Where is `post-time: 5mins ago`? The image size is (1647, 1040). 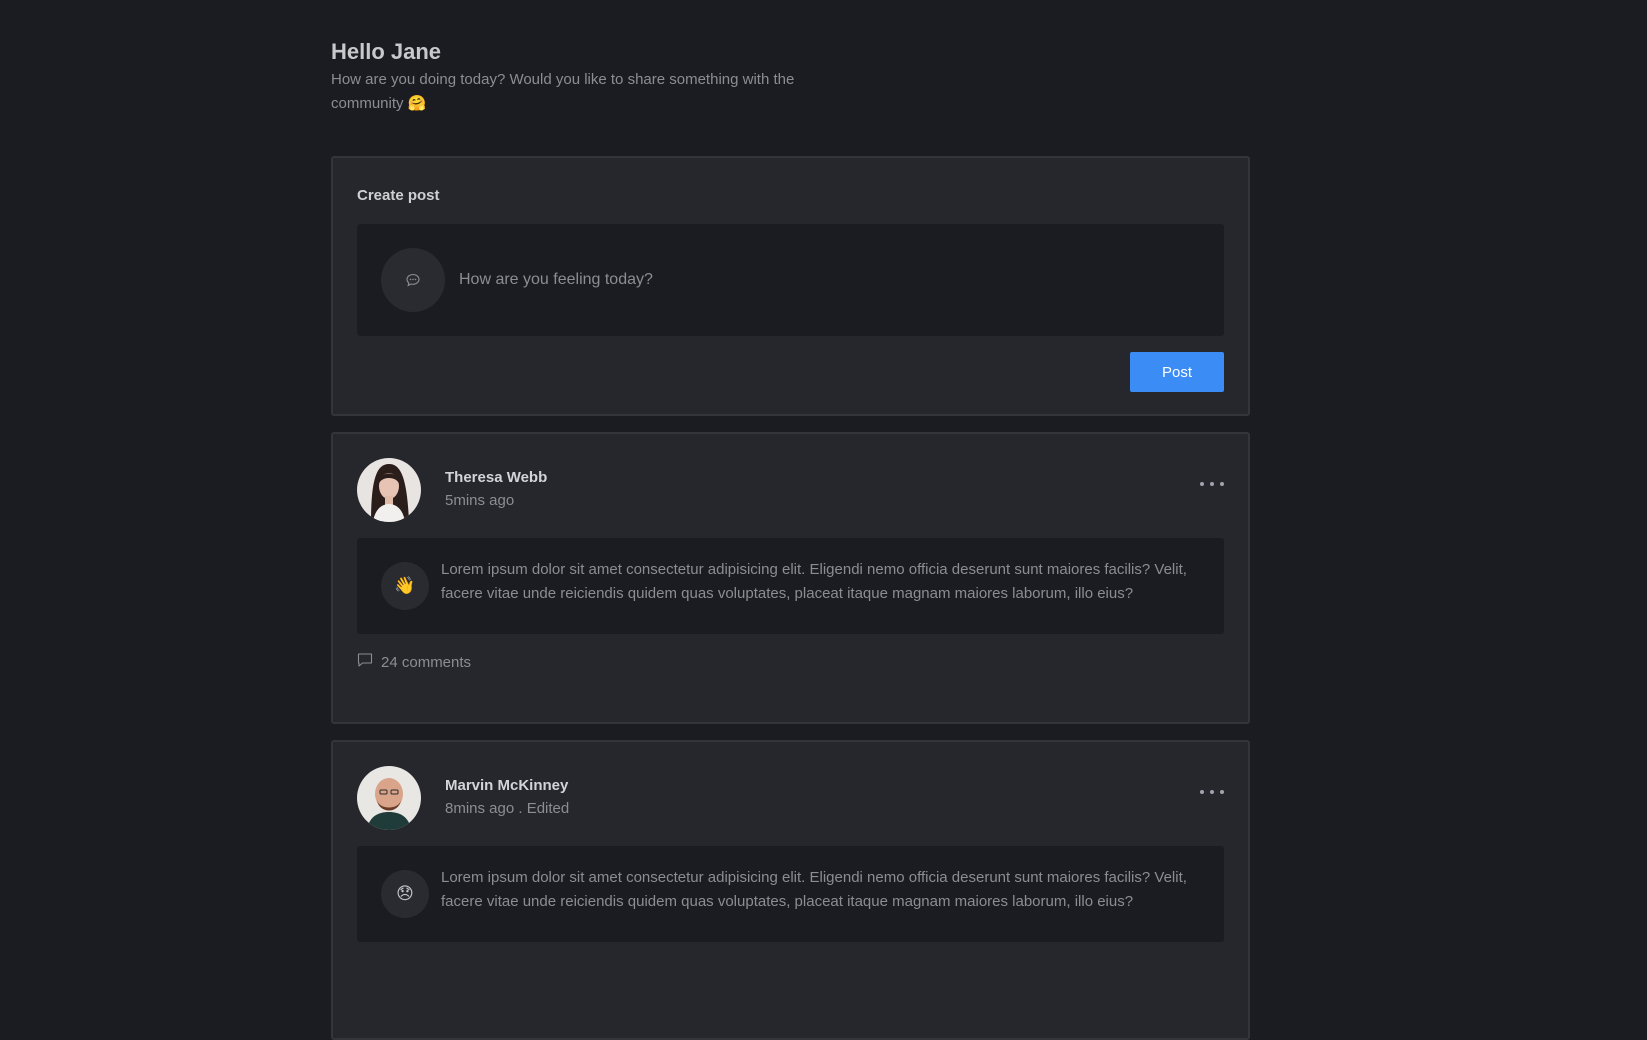 post-time: 5mins ago is located at coordinates (480, 500).